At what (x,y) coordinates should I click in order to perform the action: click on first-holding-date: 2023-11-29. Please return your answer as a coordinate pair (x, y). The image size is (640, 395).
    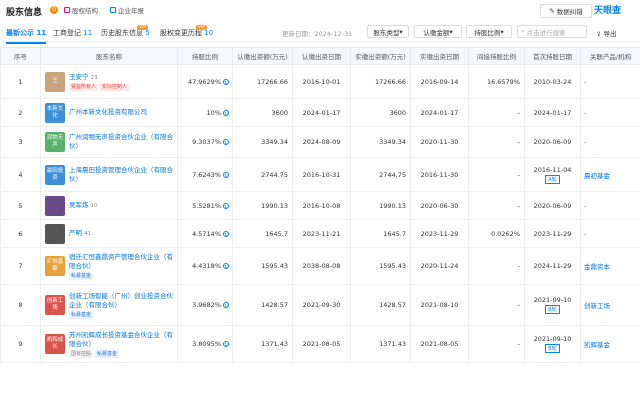
    Looking at the image, I should click on (552, 233).